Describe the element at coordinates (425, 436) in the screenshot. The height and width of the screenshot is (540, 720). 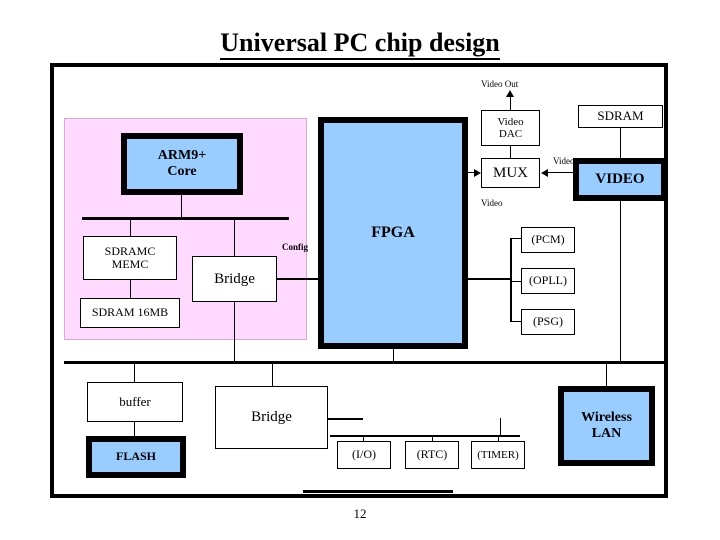
I see `peripheral-bus` at that location.